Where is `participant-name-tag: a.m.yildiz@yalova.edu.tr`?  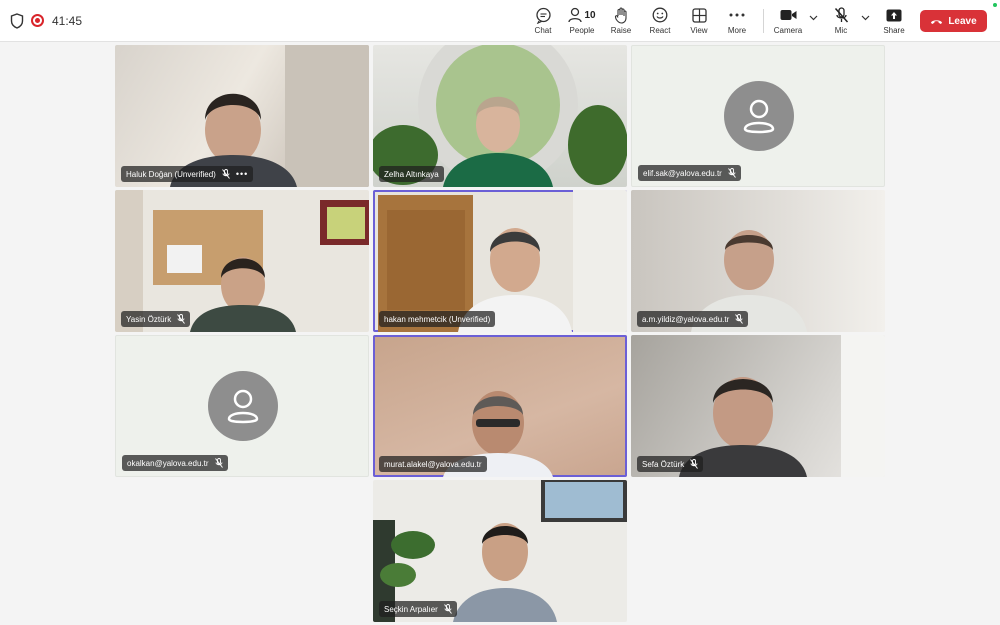 participant-name-tag: a.m.yildiz@yalova.edu.tr is located at coordinates (693, 319).